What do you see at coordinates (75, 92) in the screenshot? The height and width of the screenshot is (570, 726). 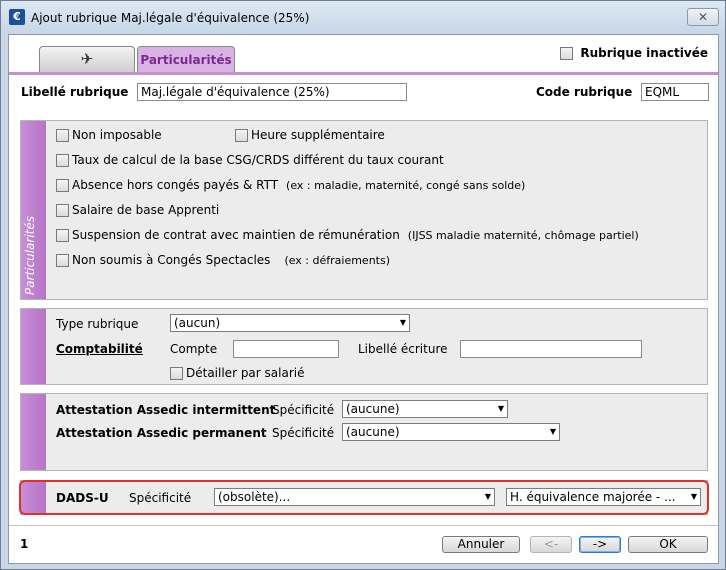 I see `libelle-rubrique-label: Libellé rubrique` at bounding box center [75, 92].